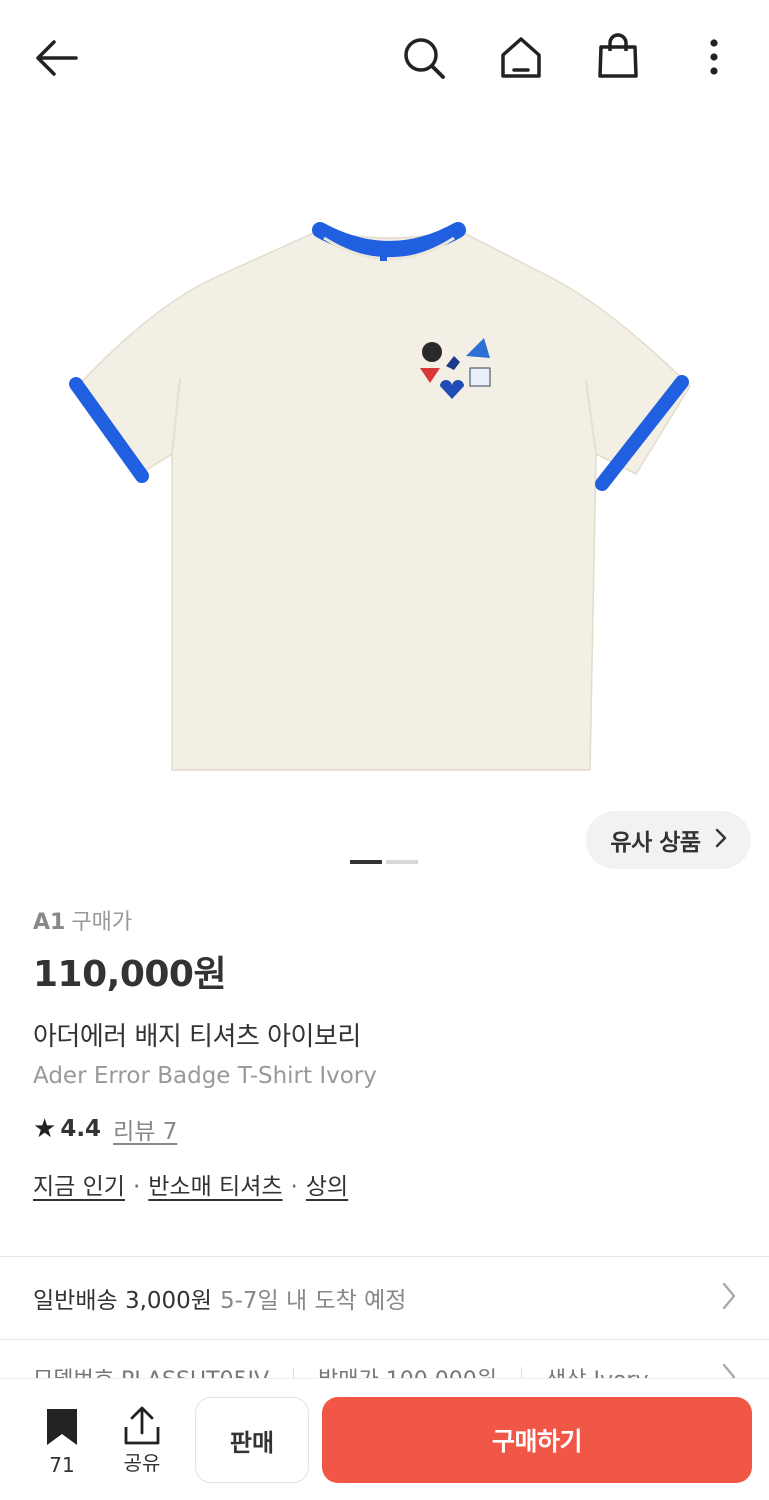 This screenshot has height=1500, width=769. Describe the element at coordinates (62, 1465) in the screenshot. I see `bookmark-count: 71` at that location.